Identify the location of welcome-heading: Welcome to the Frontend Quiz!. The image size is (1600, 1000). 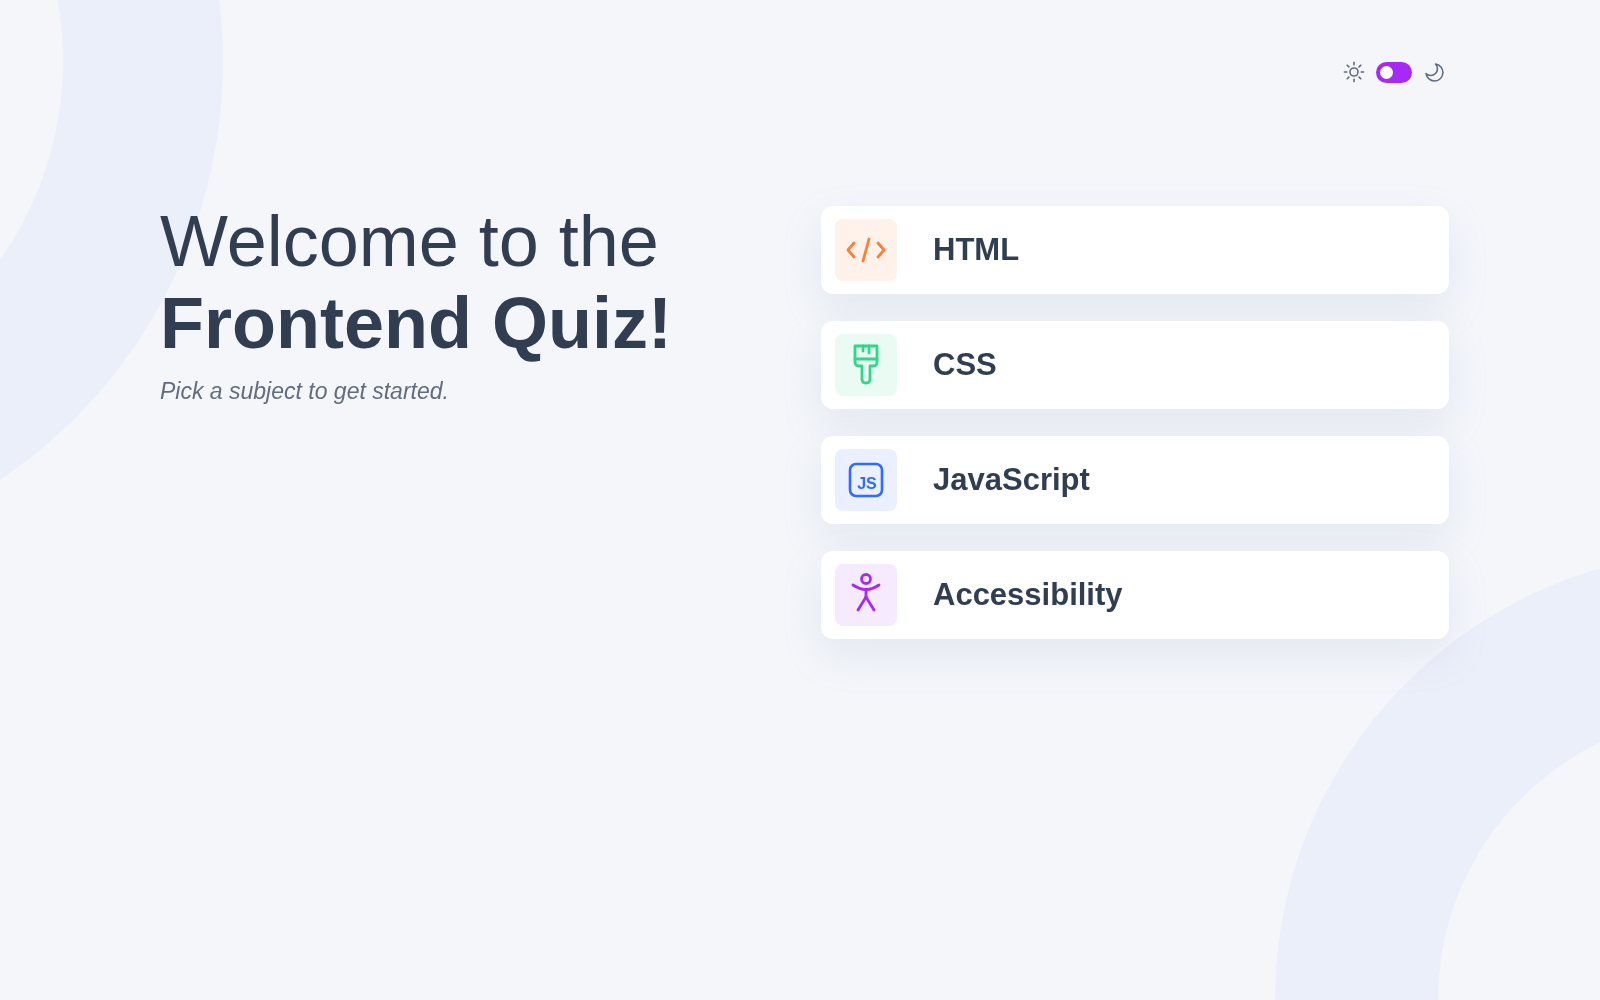
(416, 282).